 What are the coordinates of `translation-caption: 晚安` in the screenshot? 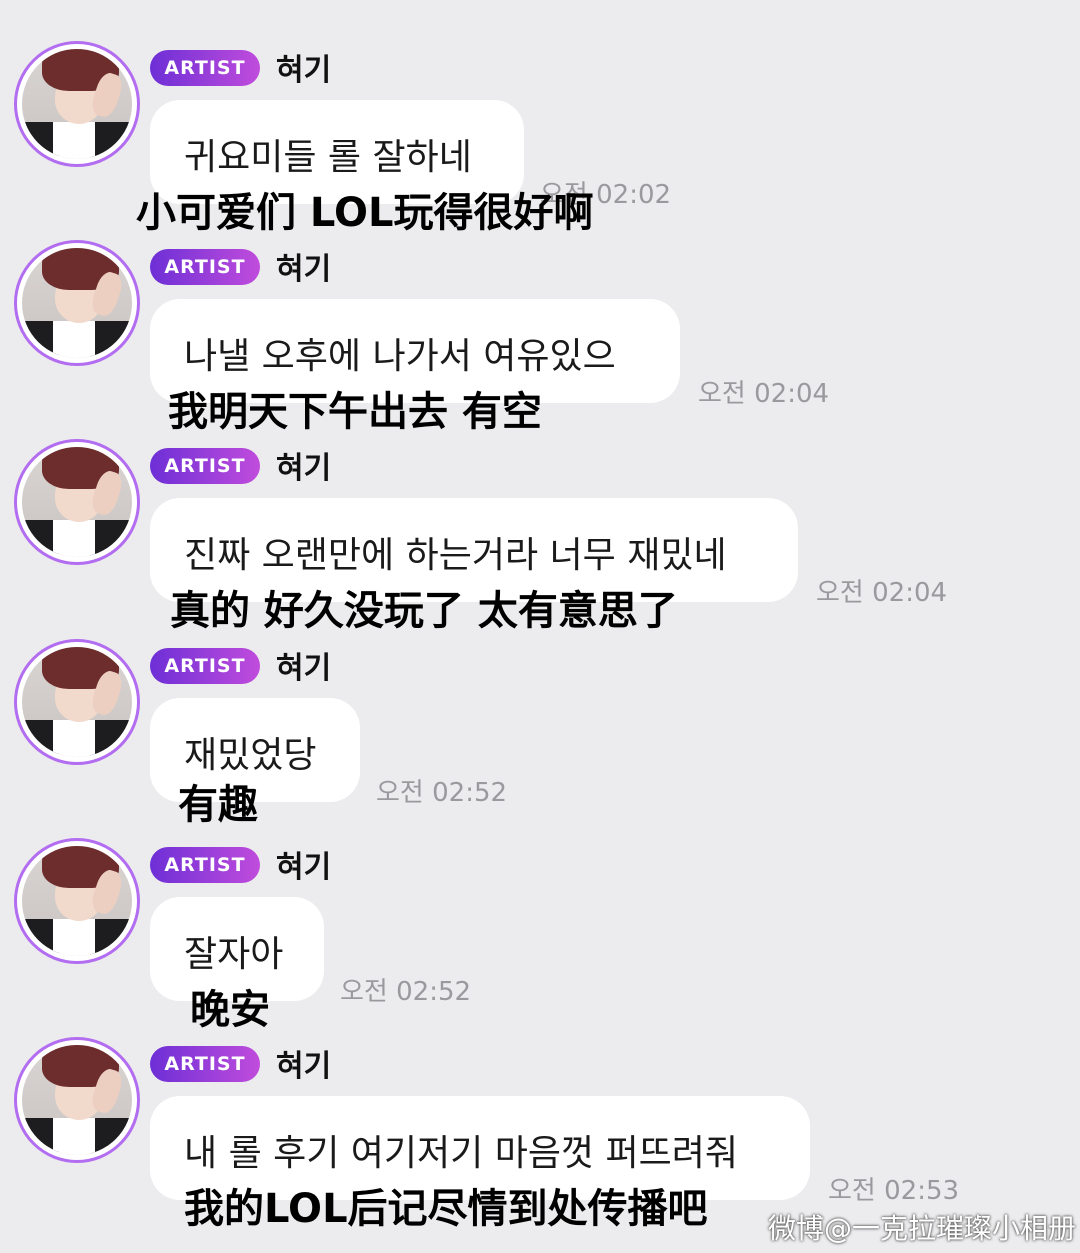 It's located at (230, 1010).